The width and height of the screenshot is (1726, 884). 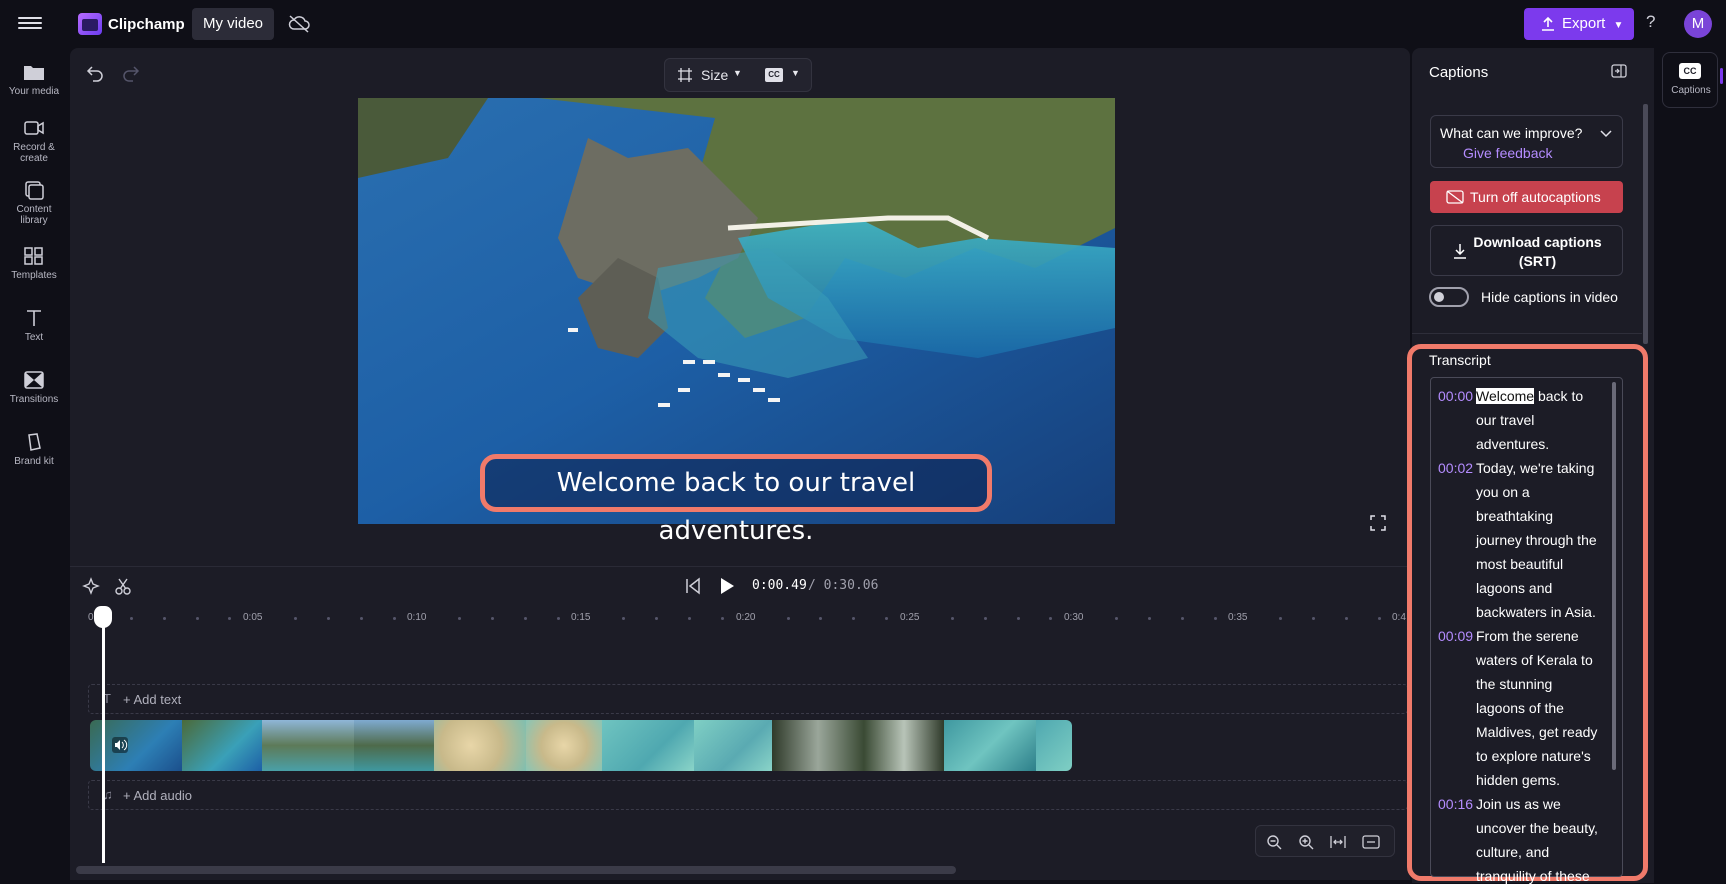 What do you see at coordinates (34, 461) in the screenshot?
I see `rail-label: Brand kit` at bounding box center [34, 461].